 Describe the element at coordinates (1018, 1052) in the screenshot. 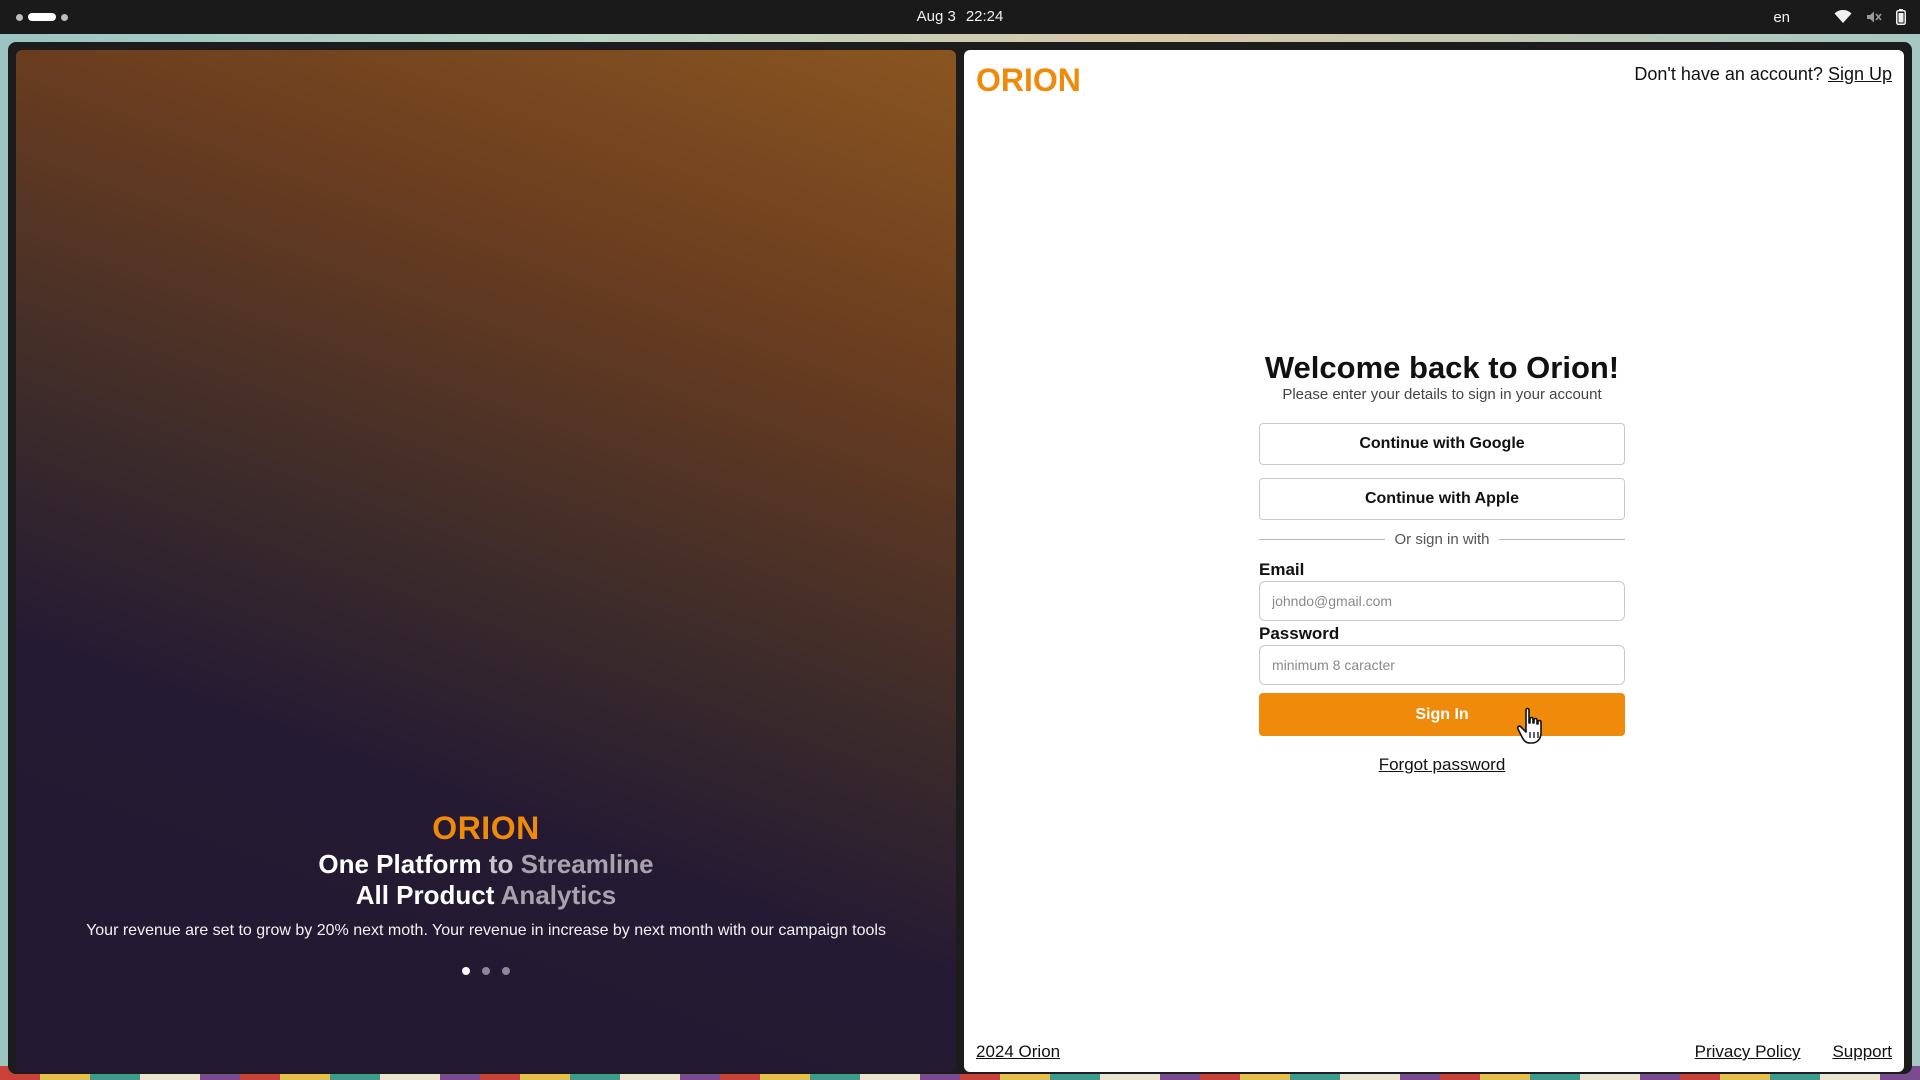

I see `copyright-link: 2024 Orion` at that location.